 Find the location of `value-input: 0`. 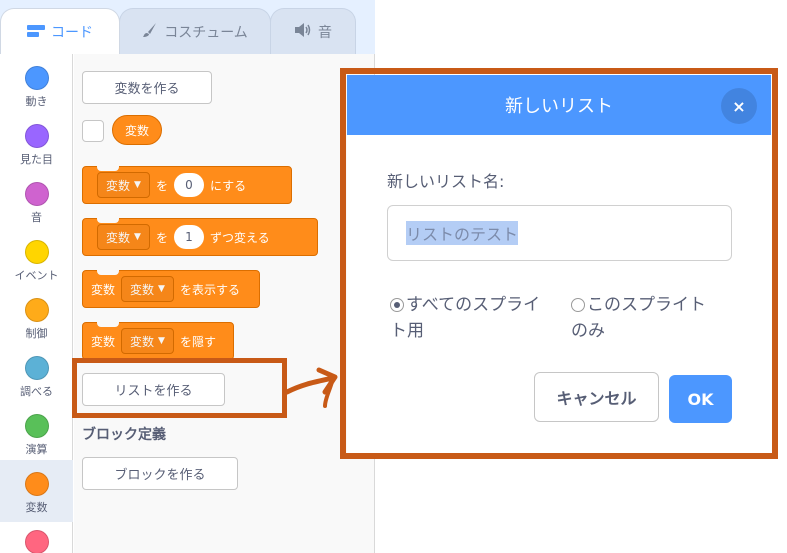

value-input: 0 is located at coordinates (188, 185).